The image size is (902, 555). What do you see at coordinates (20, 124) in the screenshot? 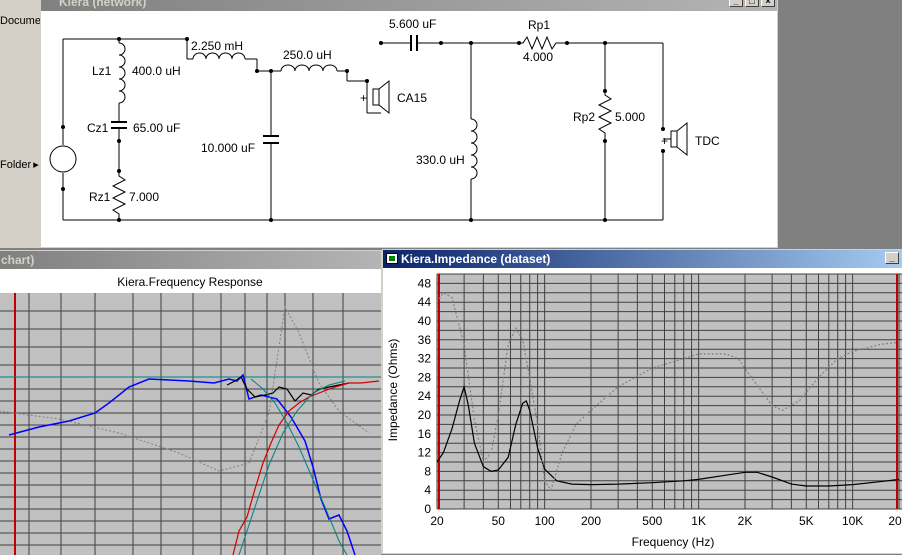
I see `explorer-sidebar: Docume Folder ▸` at bounding box center [20, 124].